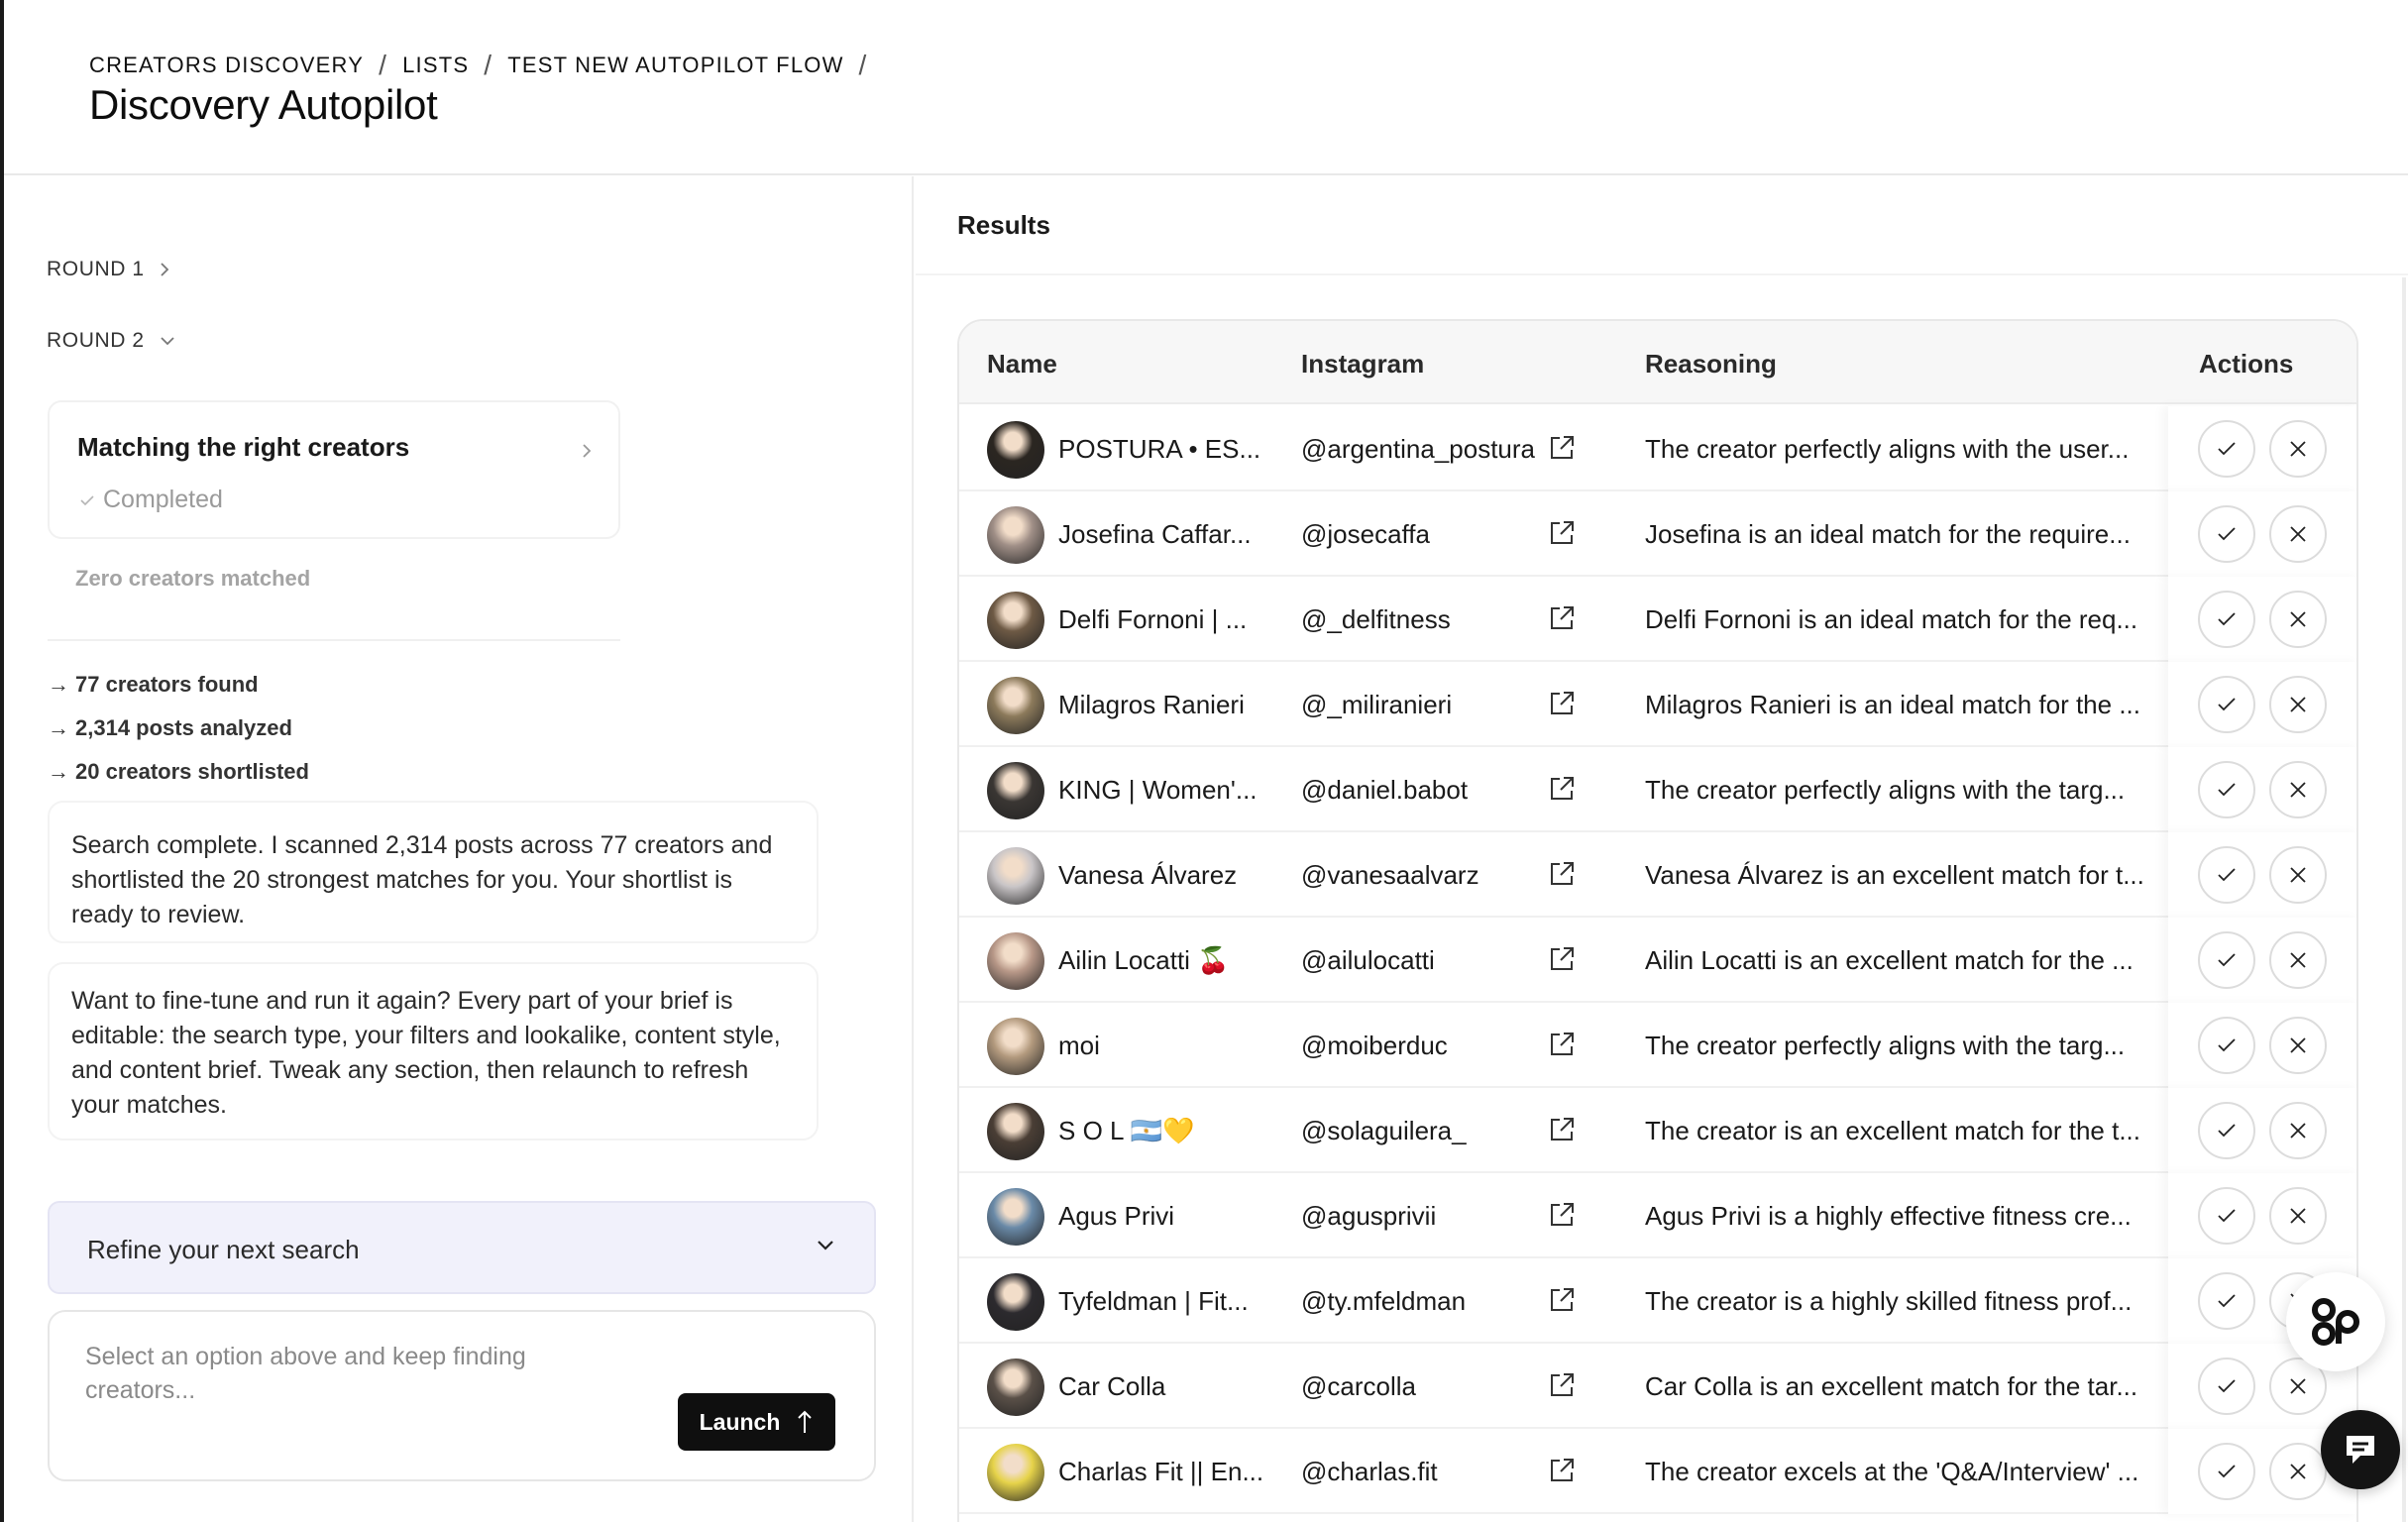 Image resolution: width=2408 pixels, height=1522 pixels. What do you see at coordinates (334, 469) in the screenshot?
I see `matching-step-card: Matching the right creators Completed` at bounding box center [334, 469].